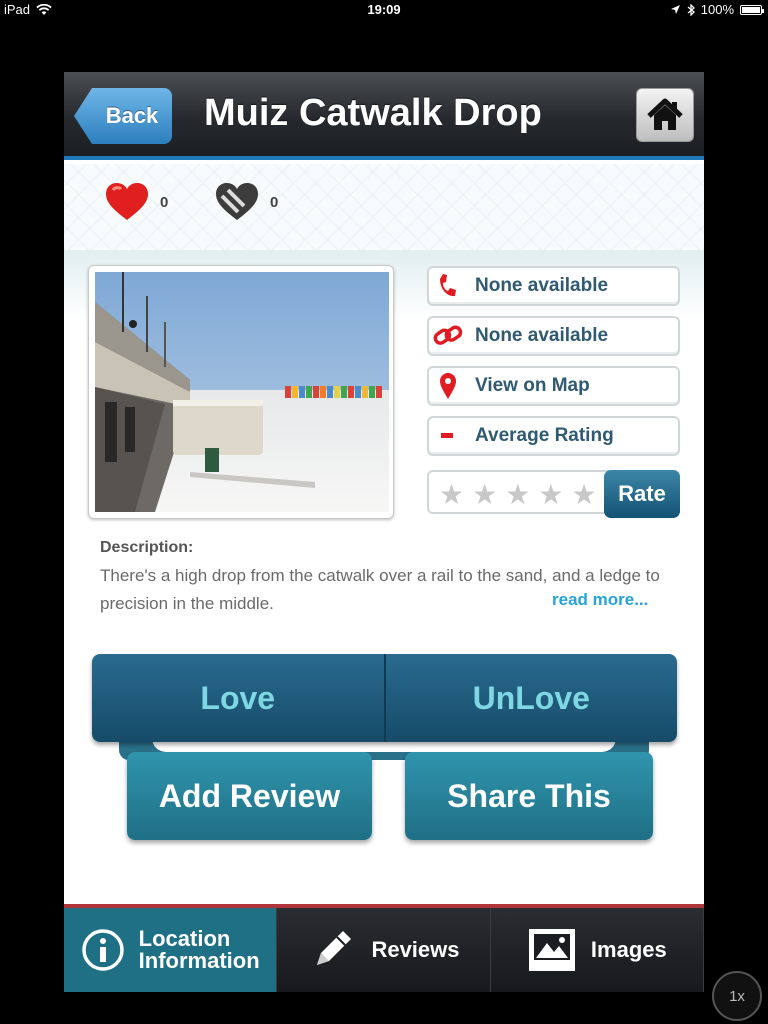 This screenshot has width=768, height=1024. Describe the element at coordinates (628, 949) in the screenshot. I see `tab-images-label: Images` at that location.